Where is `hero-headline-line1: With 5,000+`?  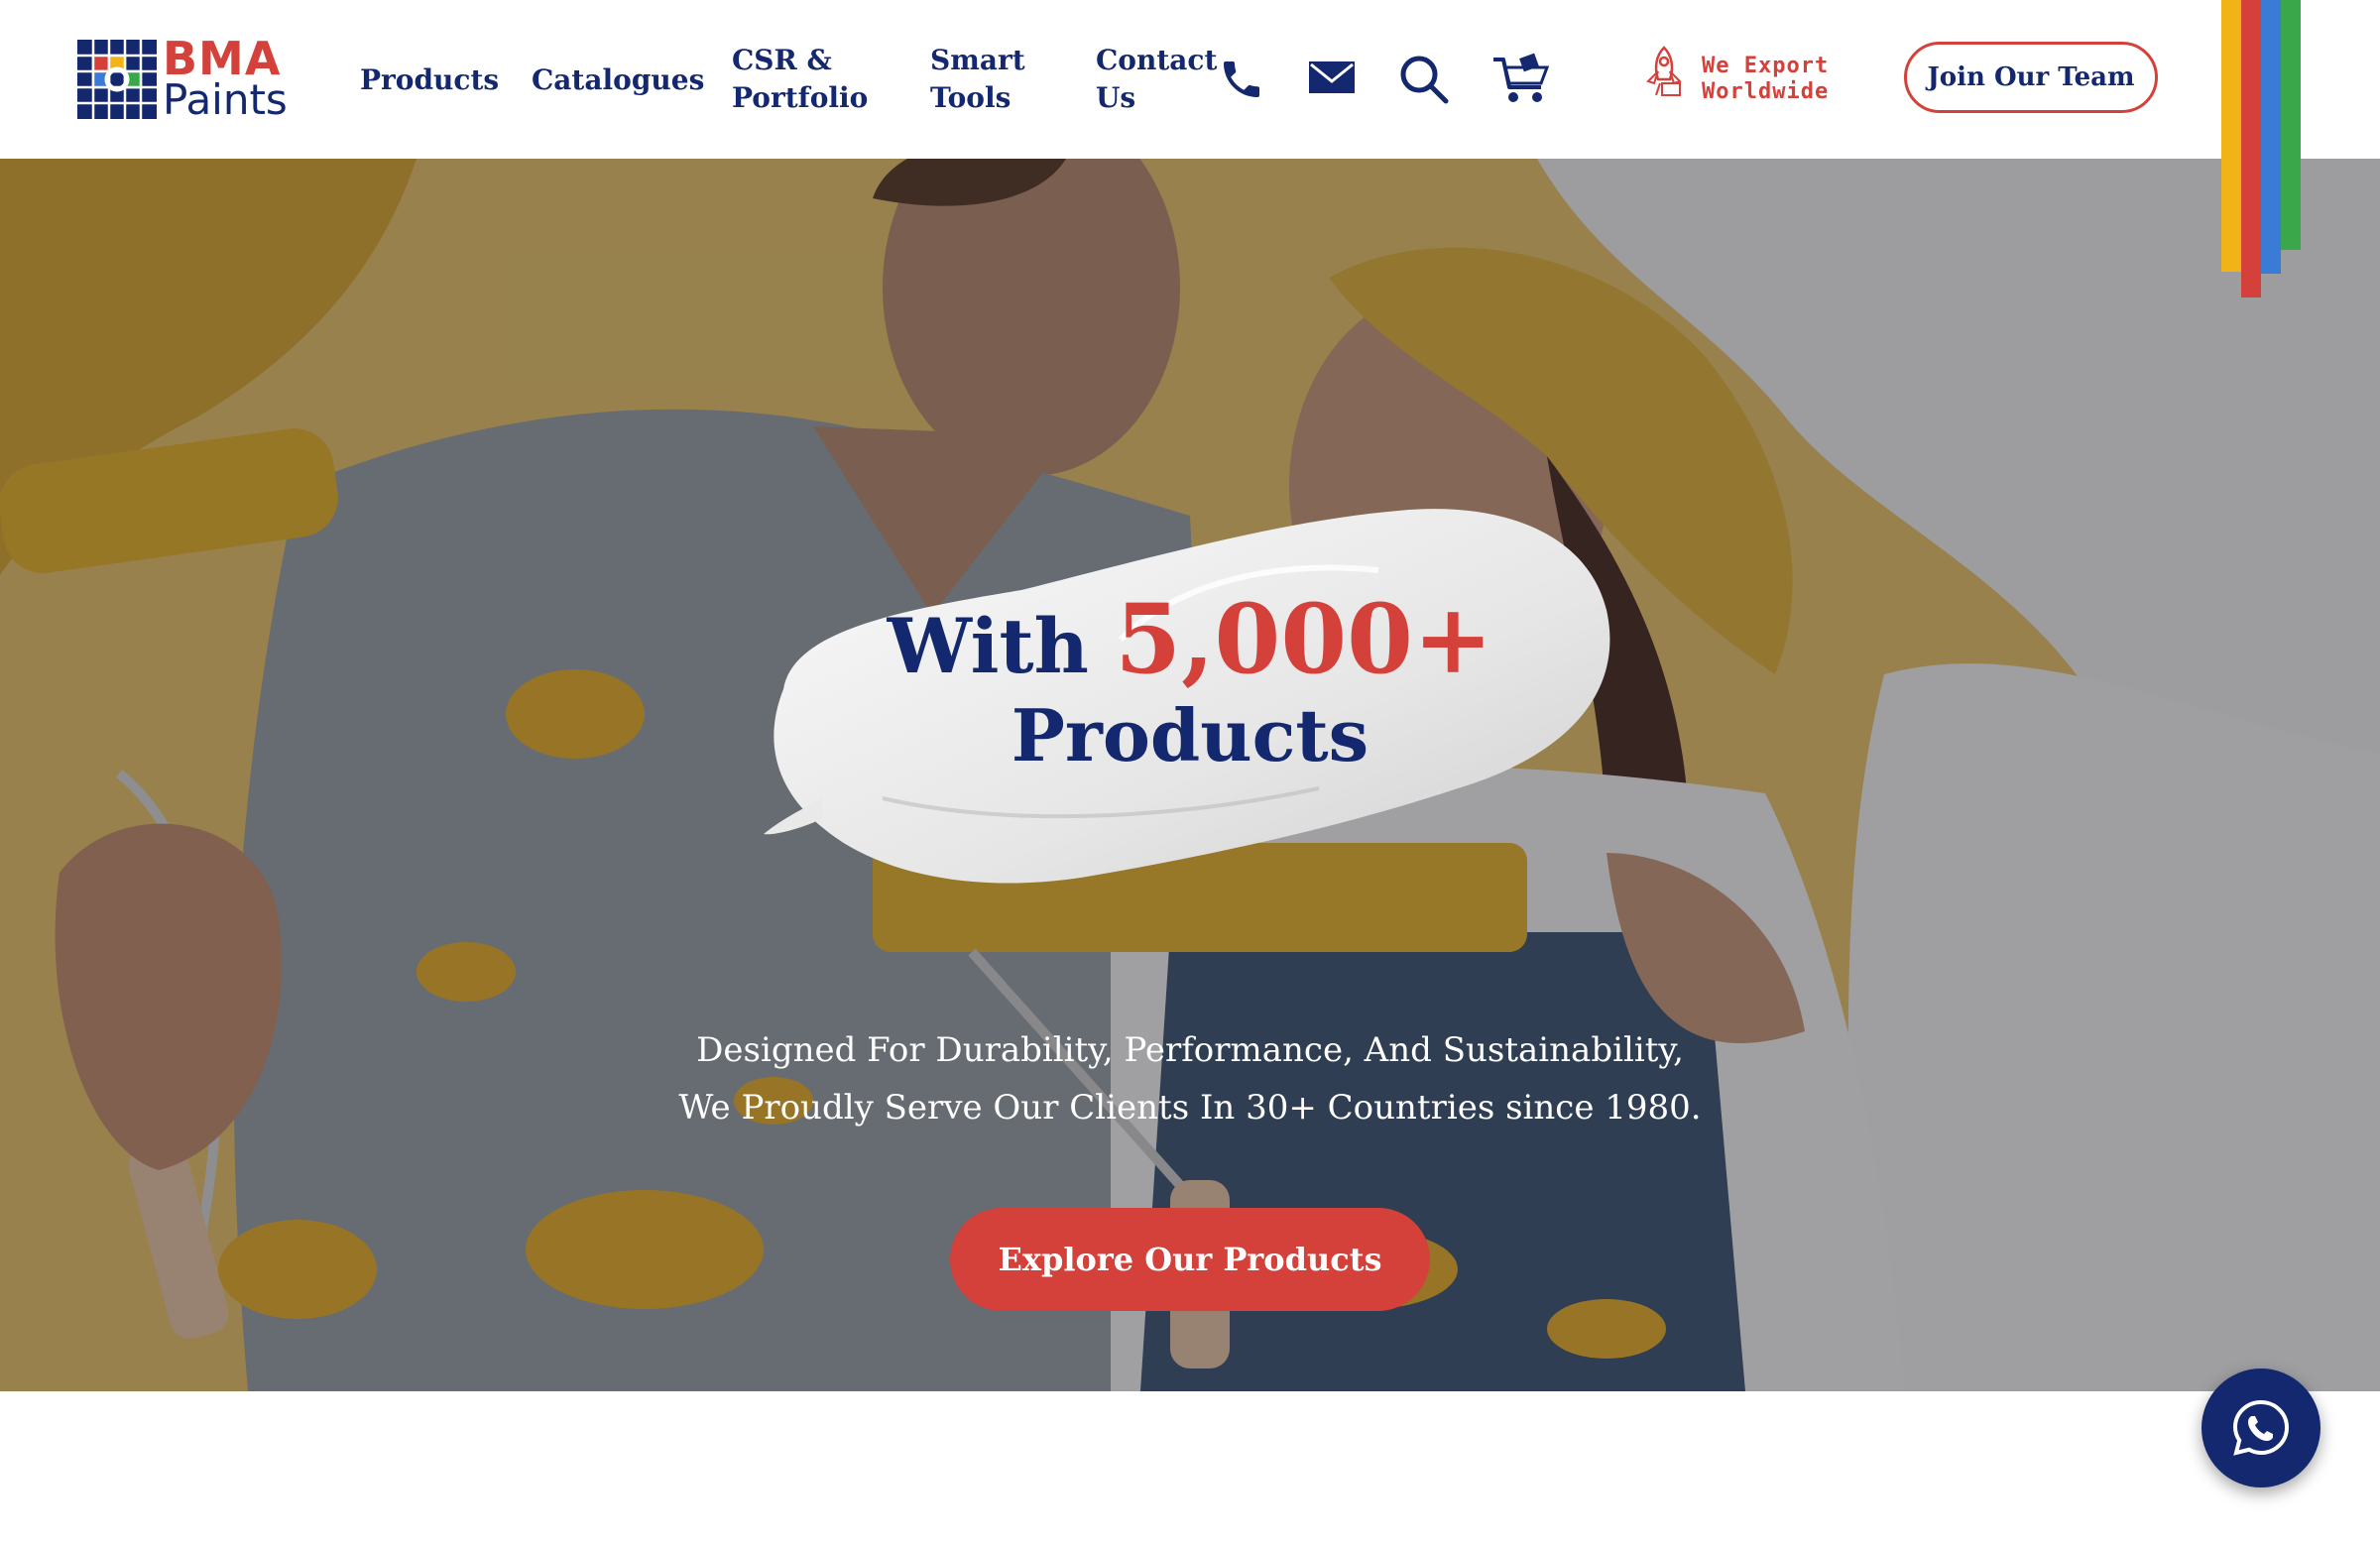
hero-headline-line1: With 5,000+ is located at coordinates (1190, 641).